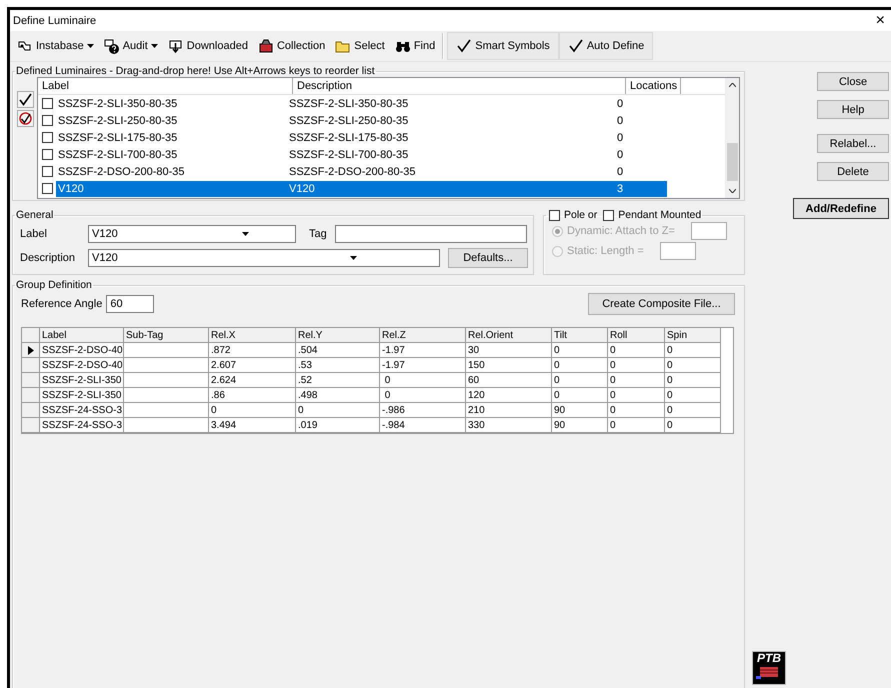 The width and height of the screenshot is (891, 688). What do you see at coordinates (266, 46) in the screenshot?
I see `toolbox-icon` at bounding box center [266, 46].